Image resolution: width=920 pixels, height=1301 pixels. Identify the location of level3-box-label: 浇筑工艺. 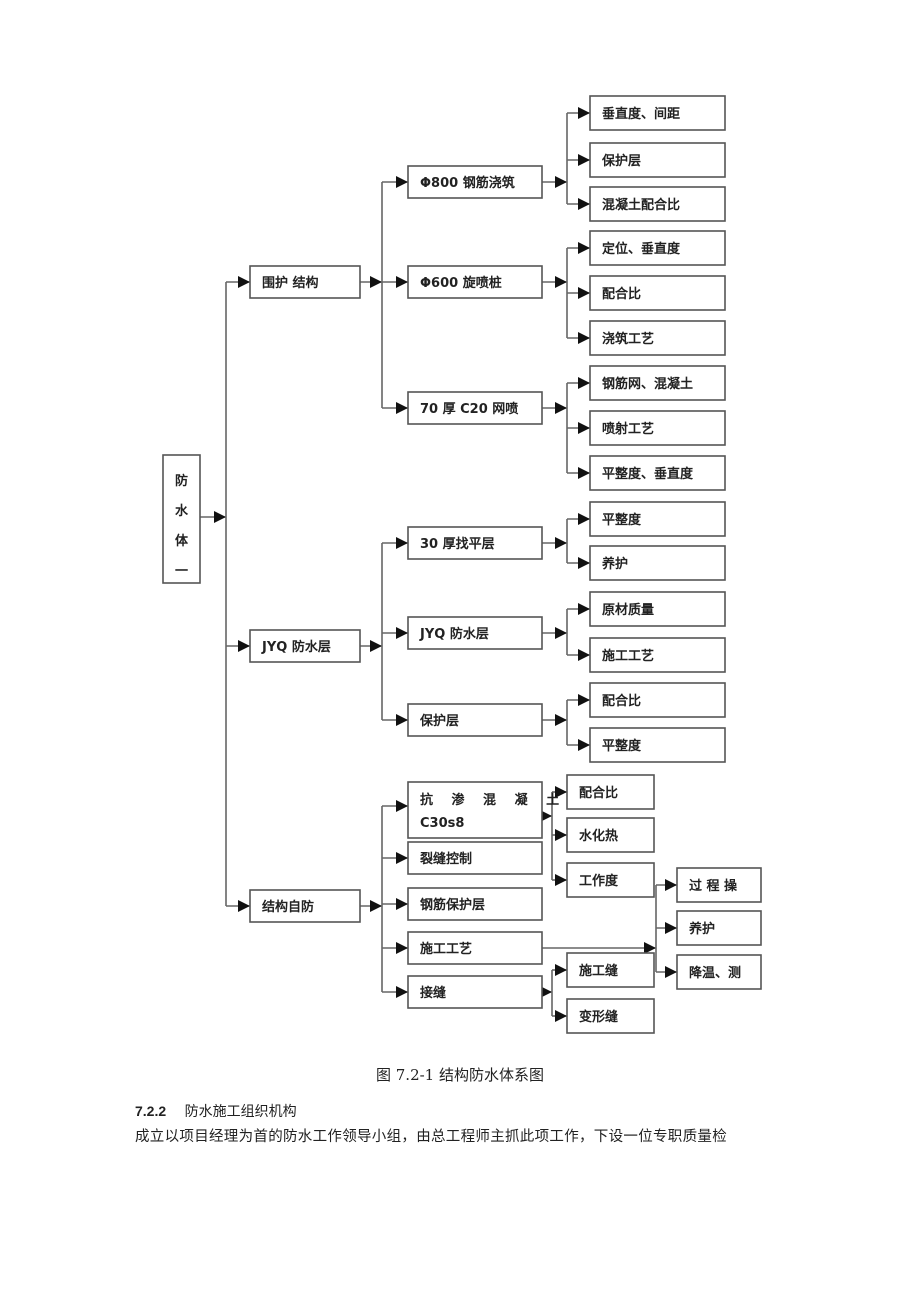
(628, 339).